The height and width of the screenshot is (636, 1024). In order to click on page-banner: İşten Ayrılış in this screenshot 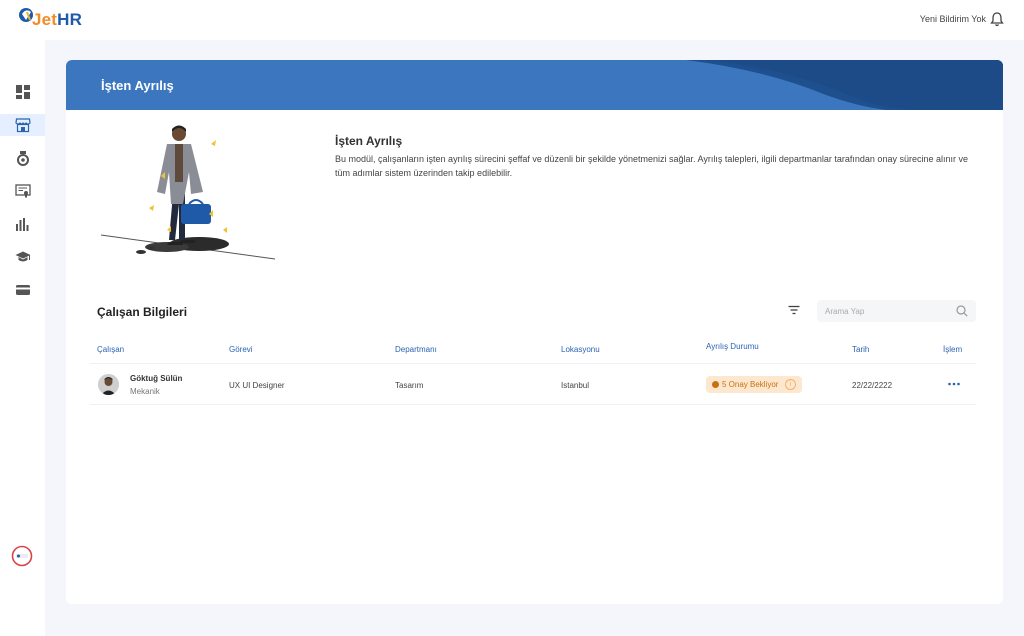, I will do `click(534, 85)`.